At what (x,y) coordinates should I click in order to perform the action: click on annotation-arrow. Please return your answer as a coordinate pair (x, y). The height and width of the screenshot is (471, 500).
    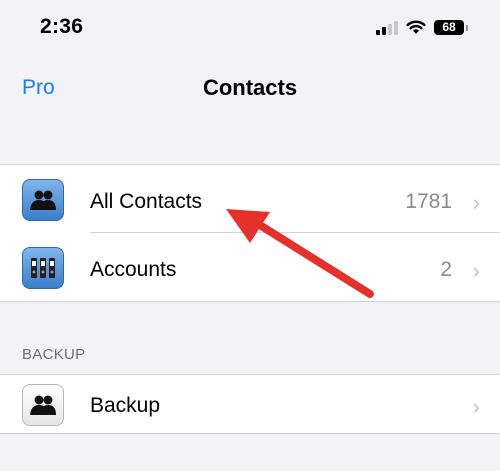
    Looking at the image, I should click on (300, 253).